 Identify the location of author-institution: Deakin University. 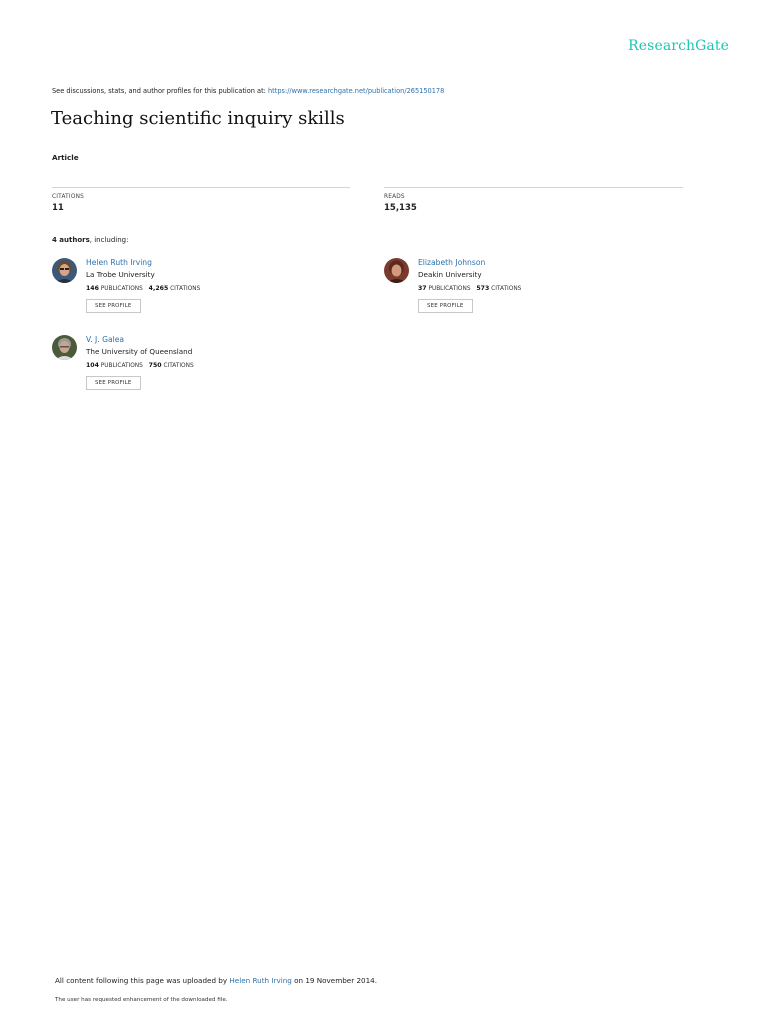
(450, 274).